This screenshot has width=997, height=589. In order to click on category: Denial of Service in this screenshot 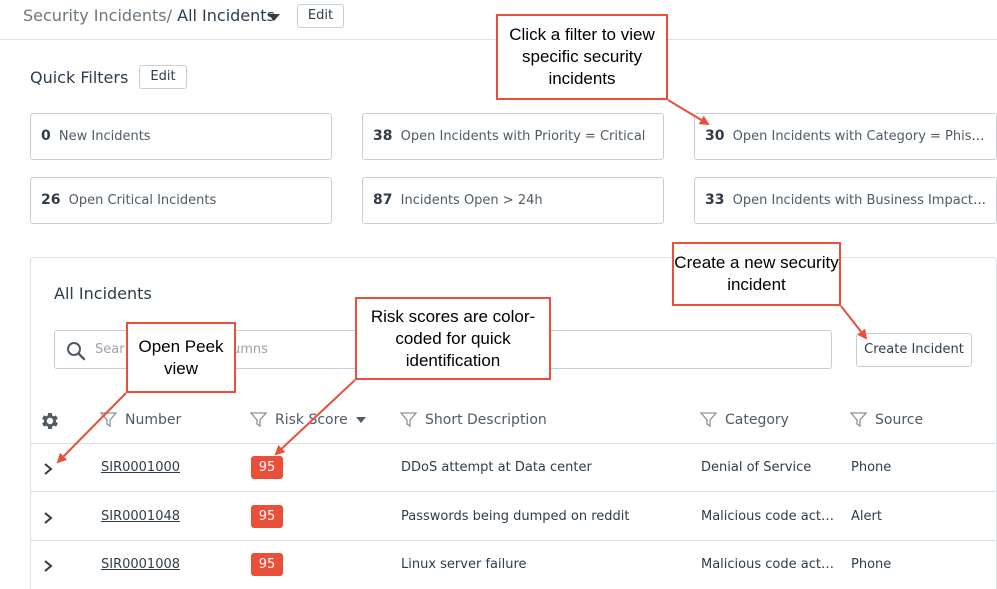, I will do `click(756, 467)`.